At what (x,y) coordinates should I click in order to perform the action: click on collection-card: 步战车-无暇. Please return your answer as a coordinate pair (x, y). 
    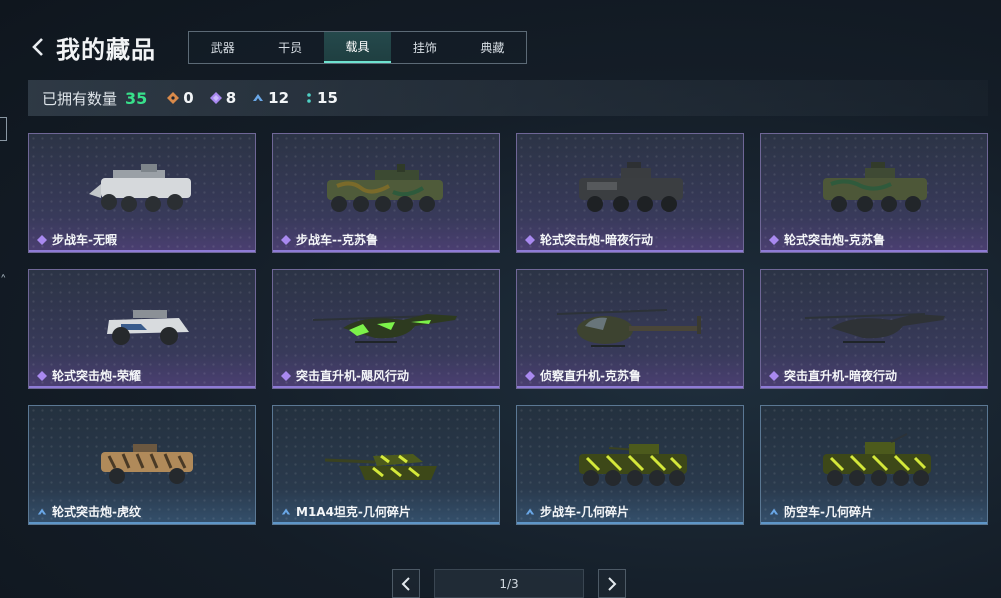
    Looking at the image, I should click on (142, 193).